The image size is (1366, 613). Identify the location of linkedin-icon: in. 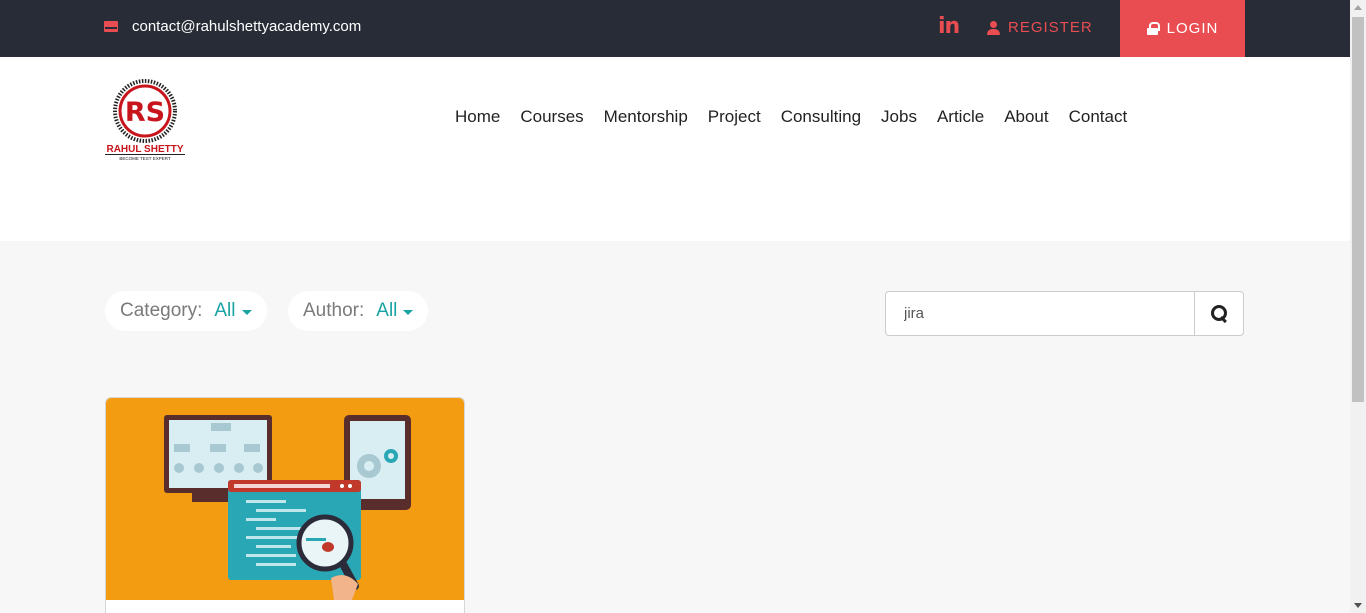
(949, 26).